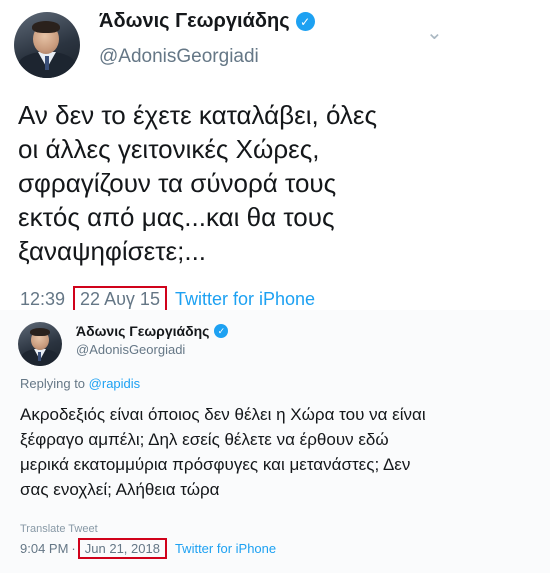 Image resolution: width=550 pixels, height=573 pixels. I want to click on tweet-date: Jun 21, 2018, so click(122, 548).